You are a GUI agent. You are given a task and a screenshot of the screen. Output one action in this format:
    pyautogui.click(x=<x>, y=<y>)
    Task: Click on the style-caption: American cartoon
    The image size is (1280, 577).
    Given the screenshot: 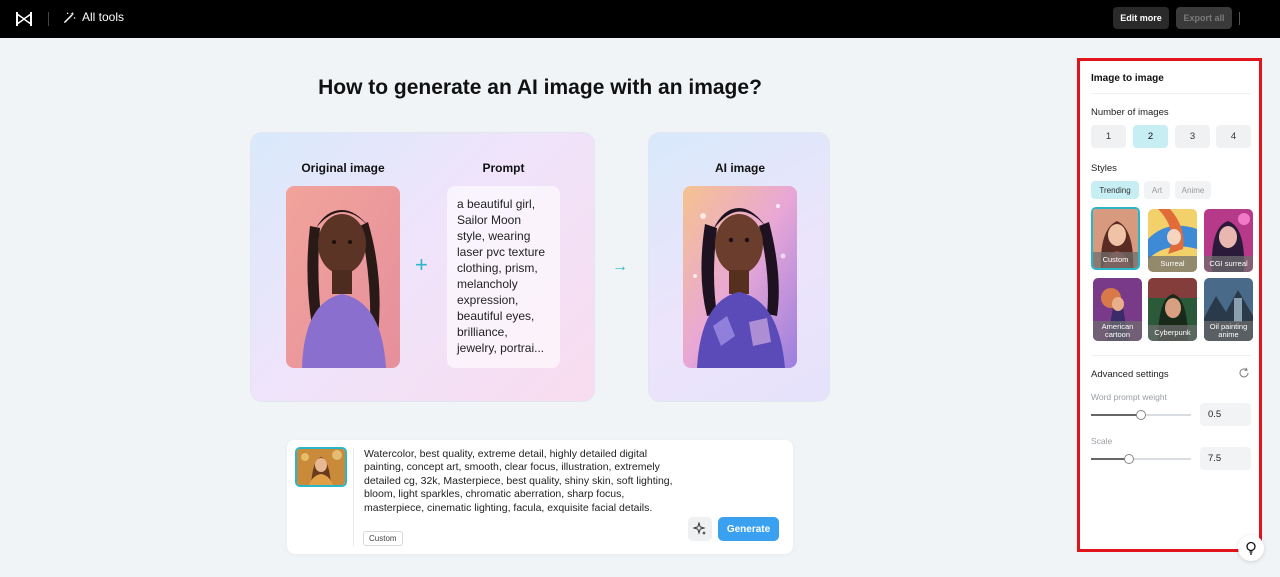 What is the action you would take?
    pyautogui.click(x=1117, y=331)
    